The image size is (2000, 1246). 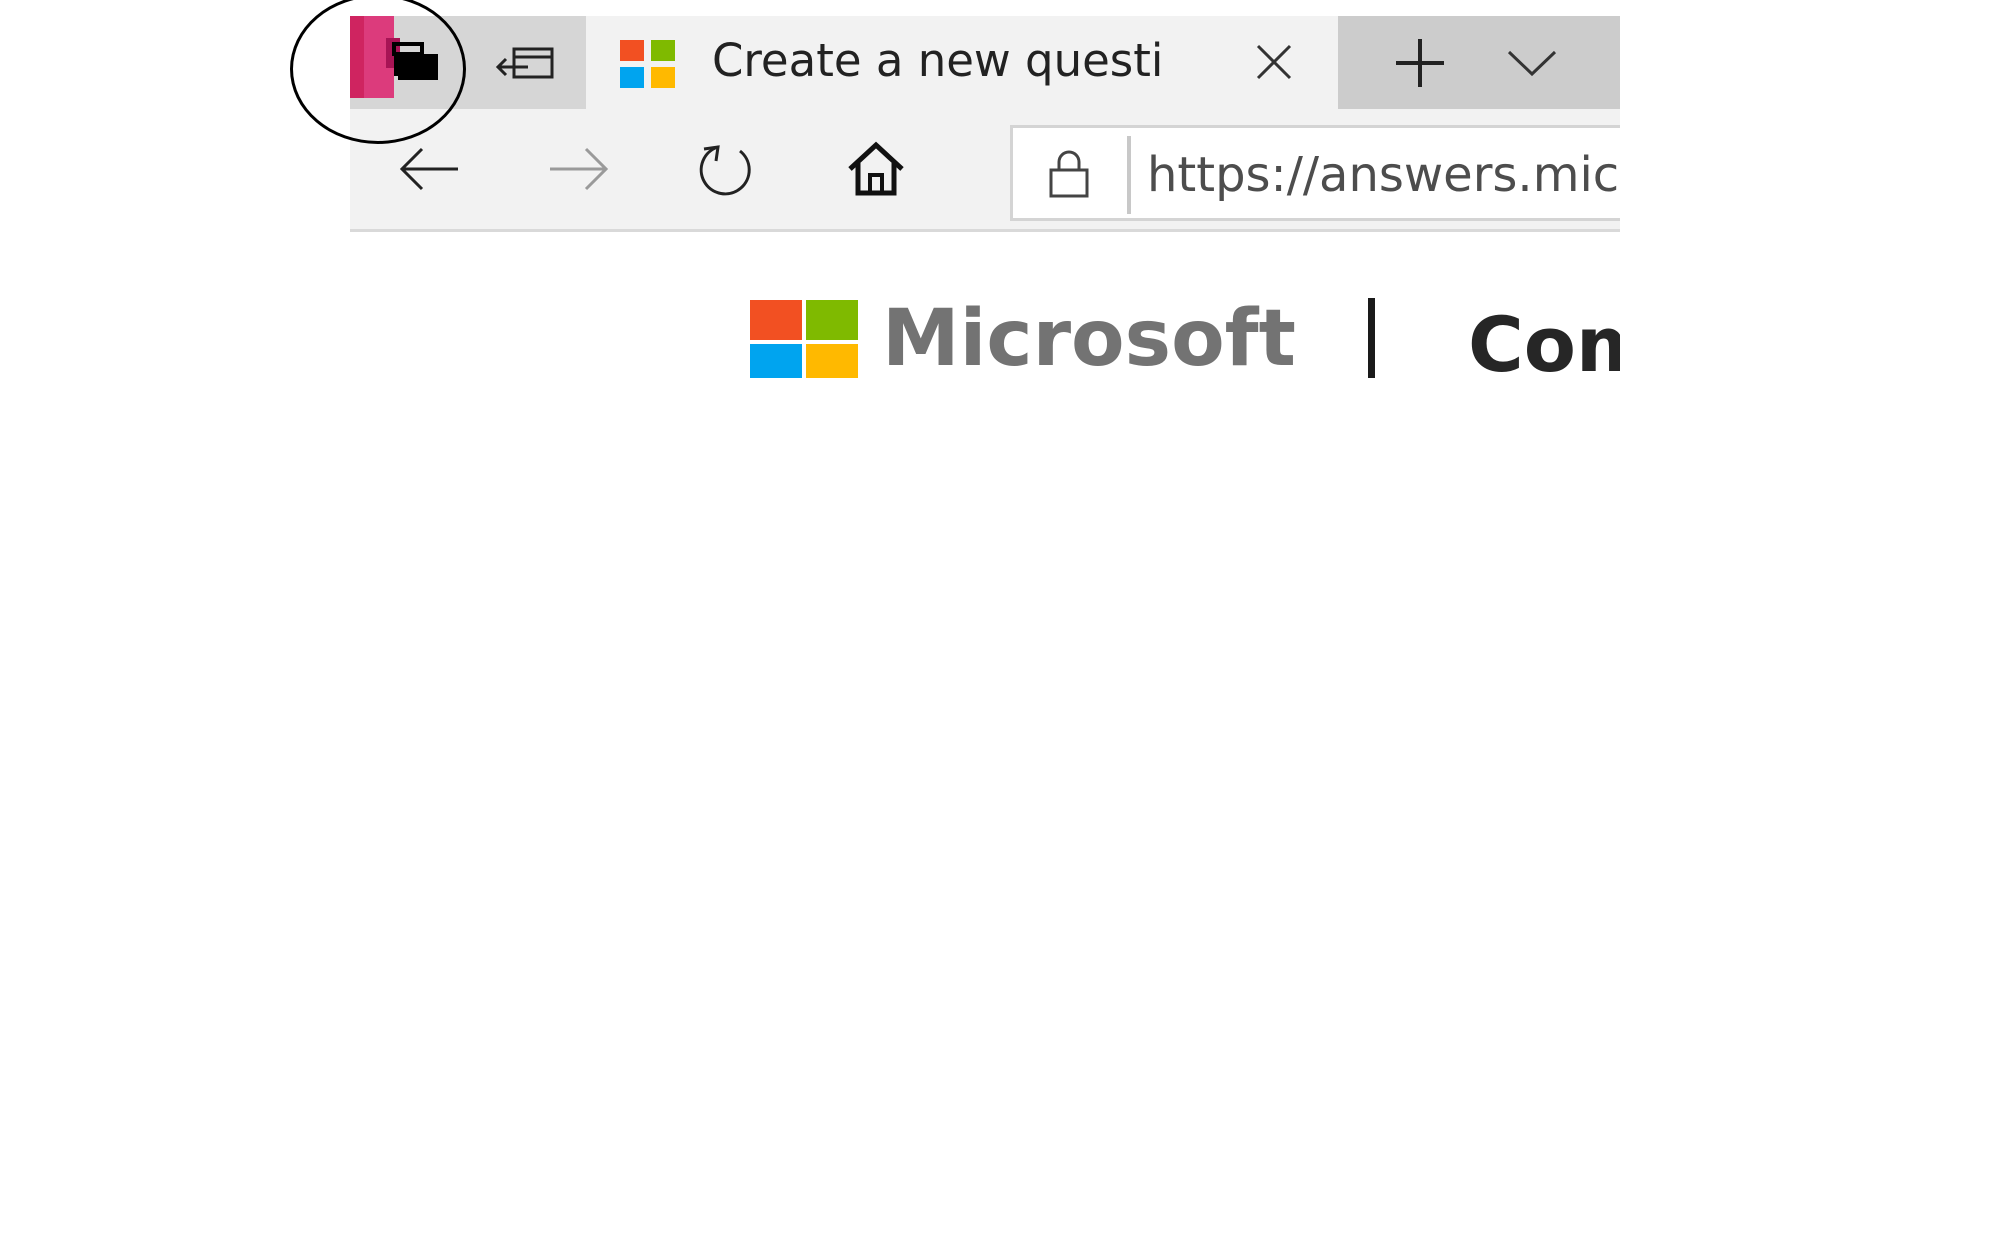 I want to click on address-bar: https://answers.mic, so click(x=1315, y=173).